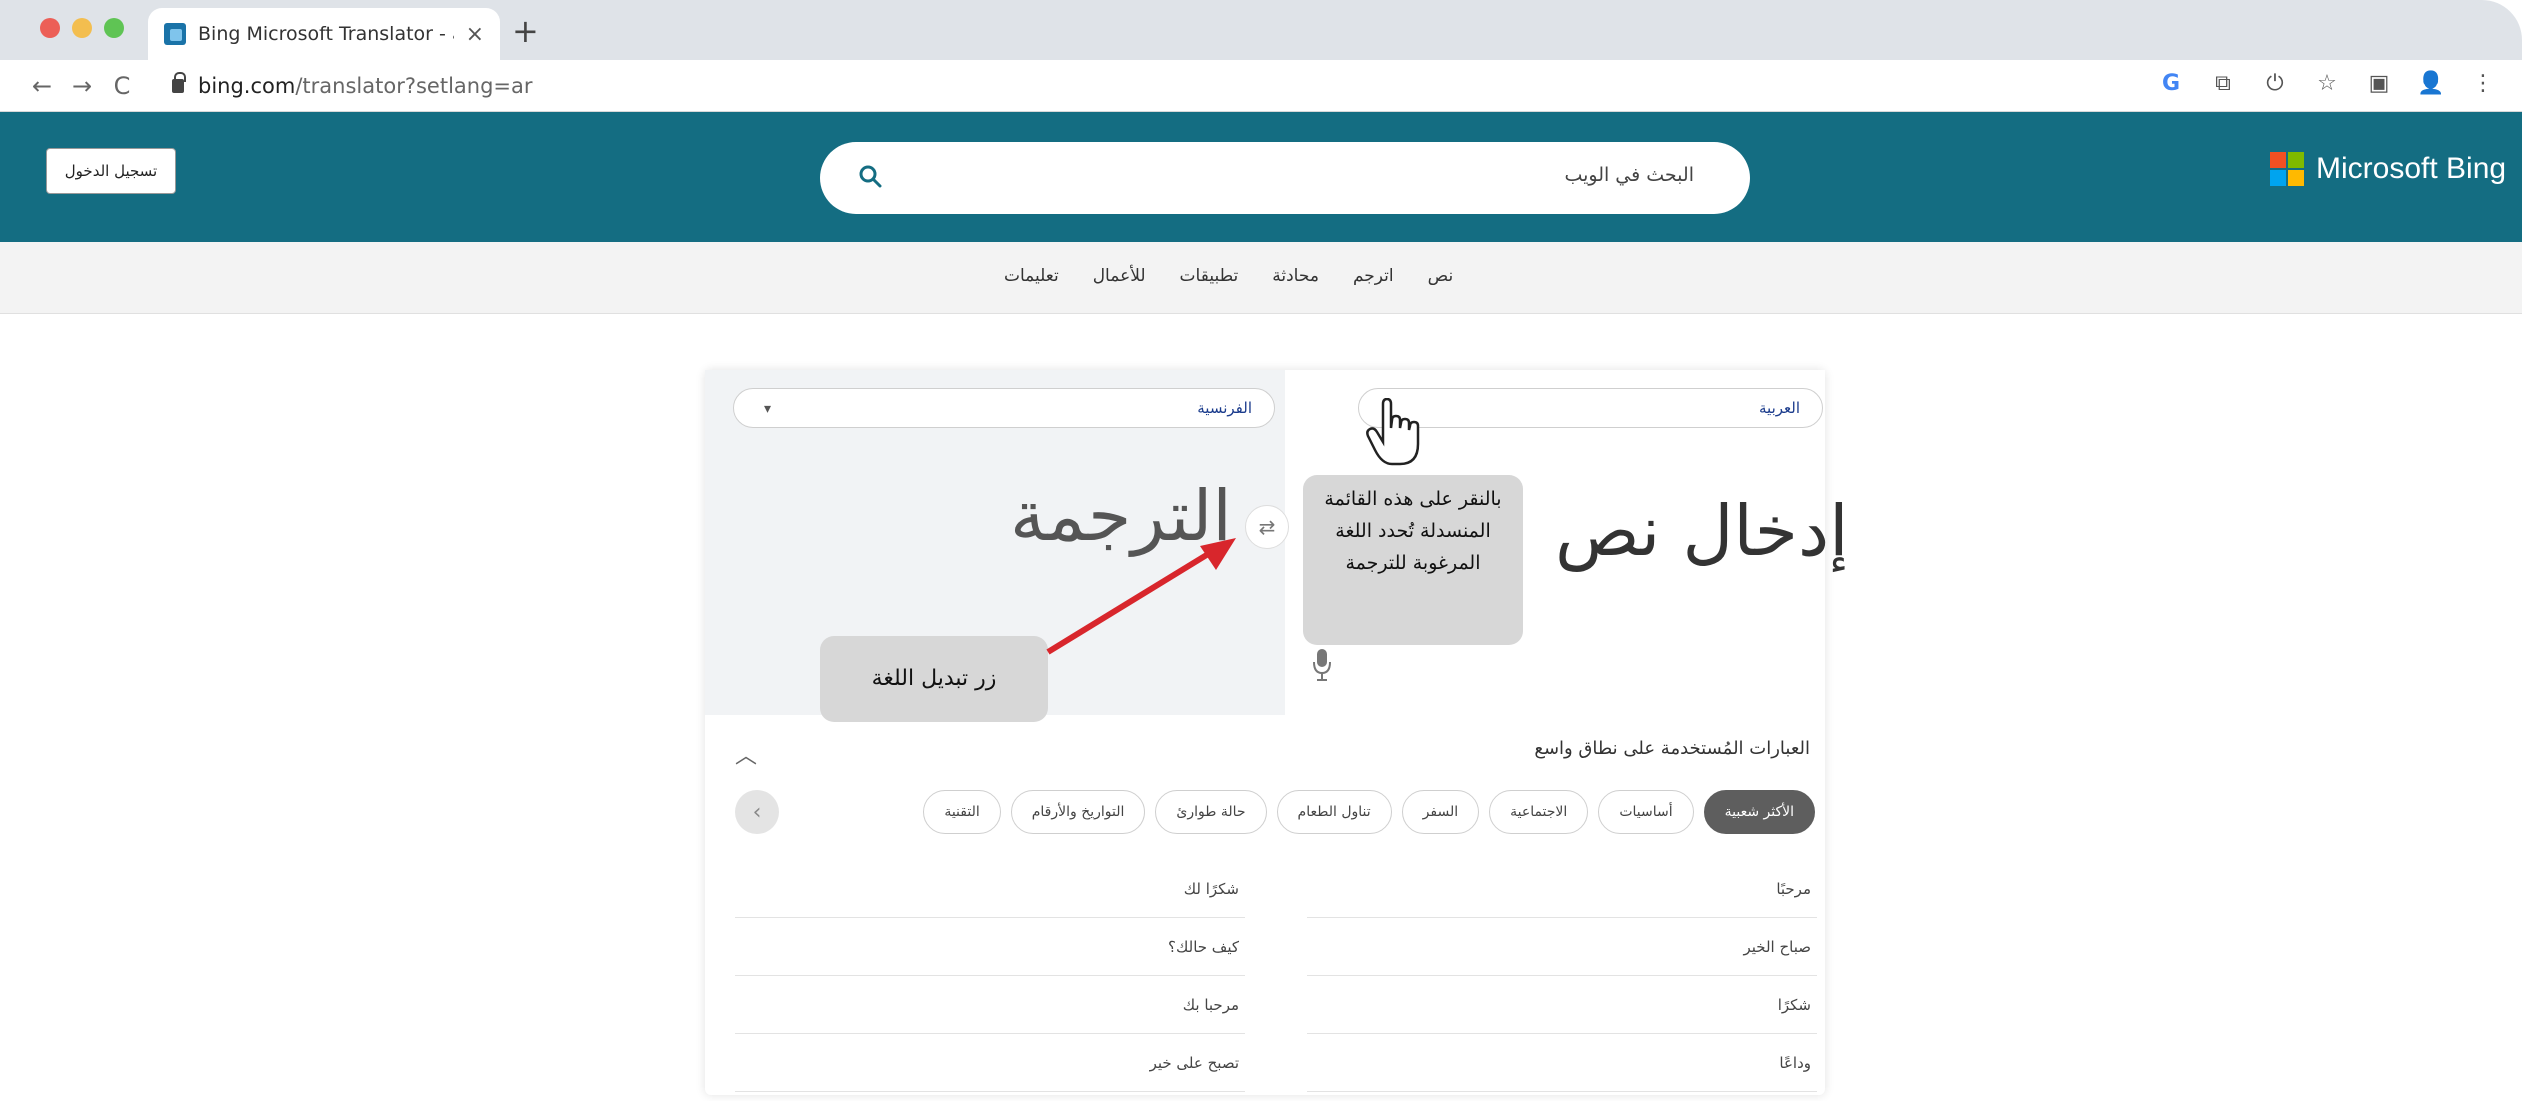  Describe the element at coordinates (870, 176) in the screenshot. I see `search-icon` at that location.